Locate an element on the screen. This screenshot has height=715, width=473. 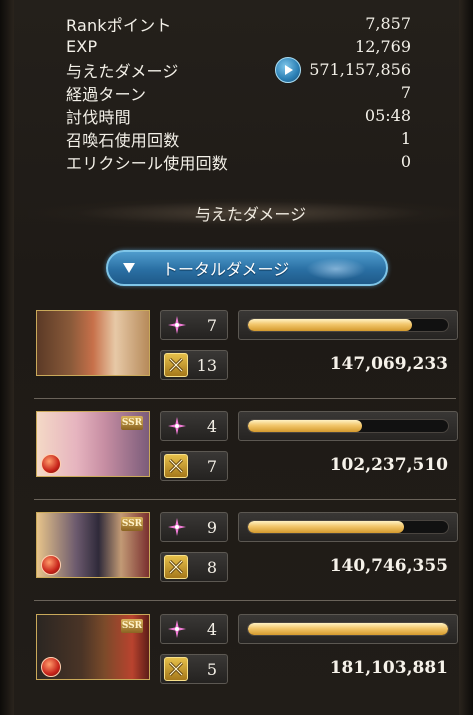
character-row: SSR 4 5 181,103,881 is located at coordinates (247, 654).